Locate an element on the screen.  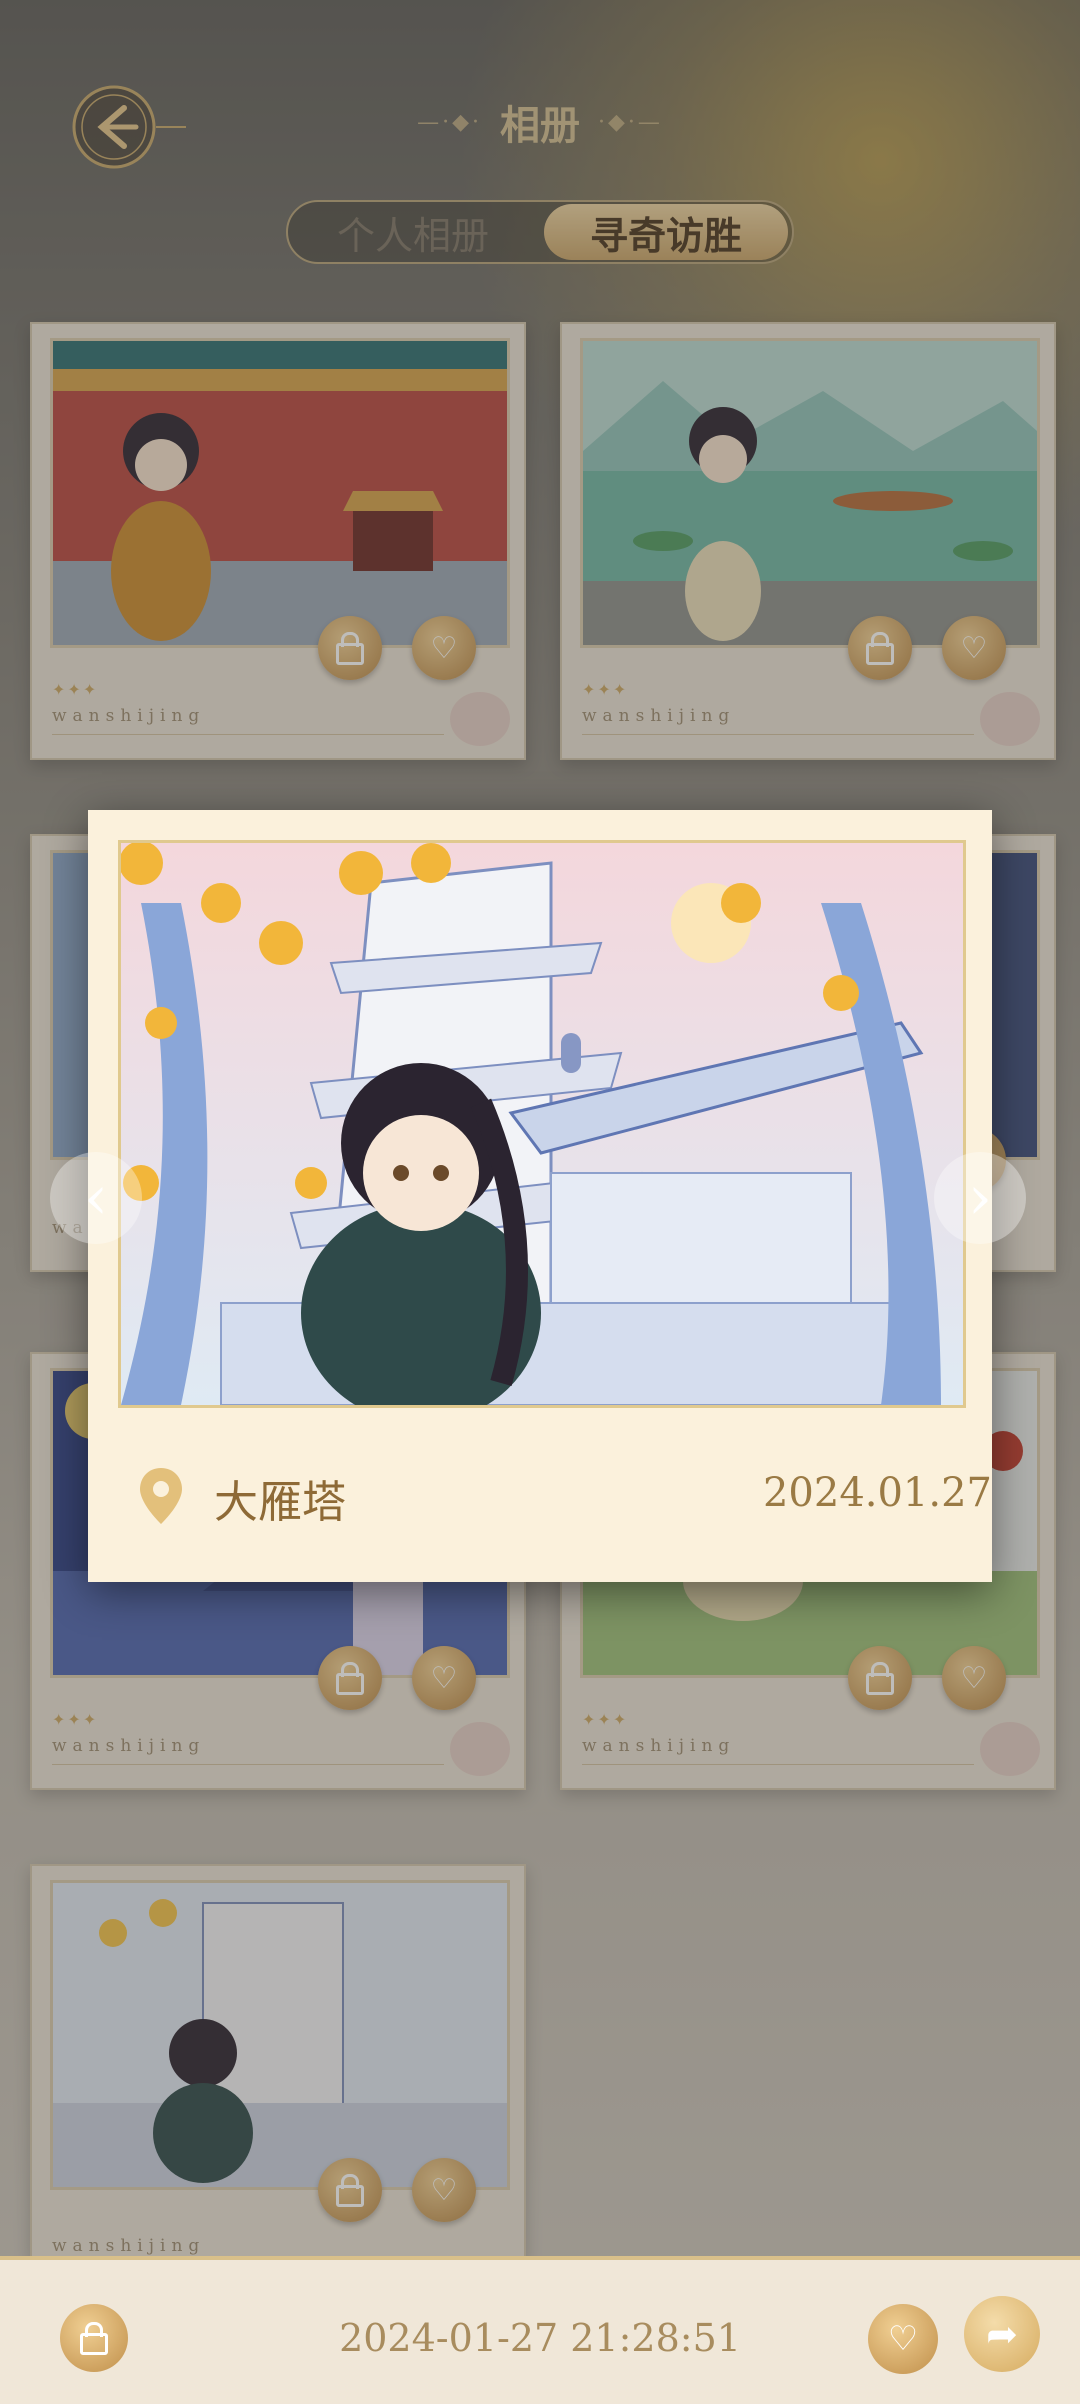
favorite-button: ♡ is located at coordinates (903, 2339).